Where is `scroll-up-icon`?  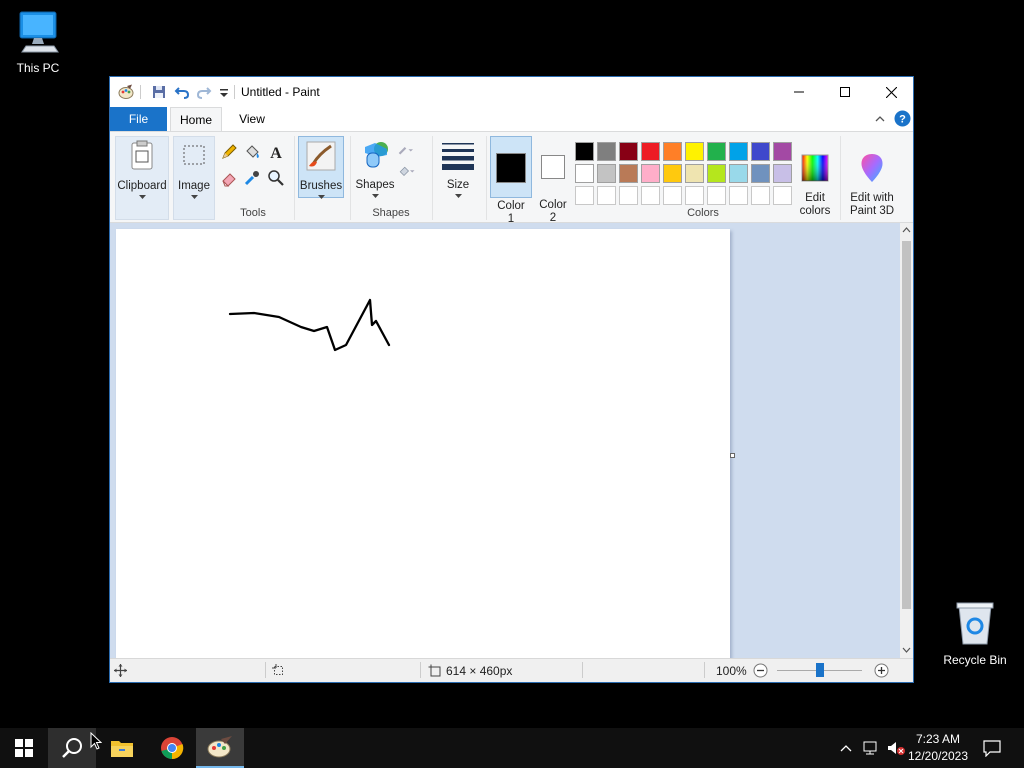
scroll-up-icon is located at coordinates (906, 230).